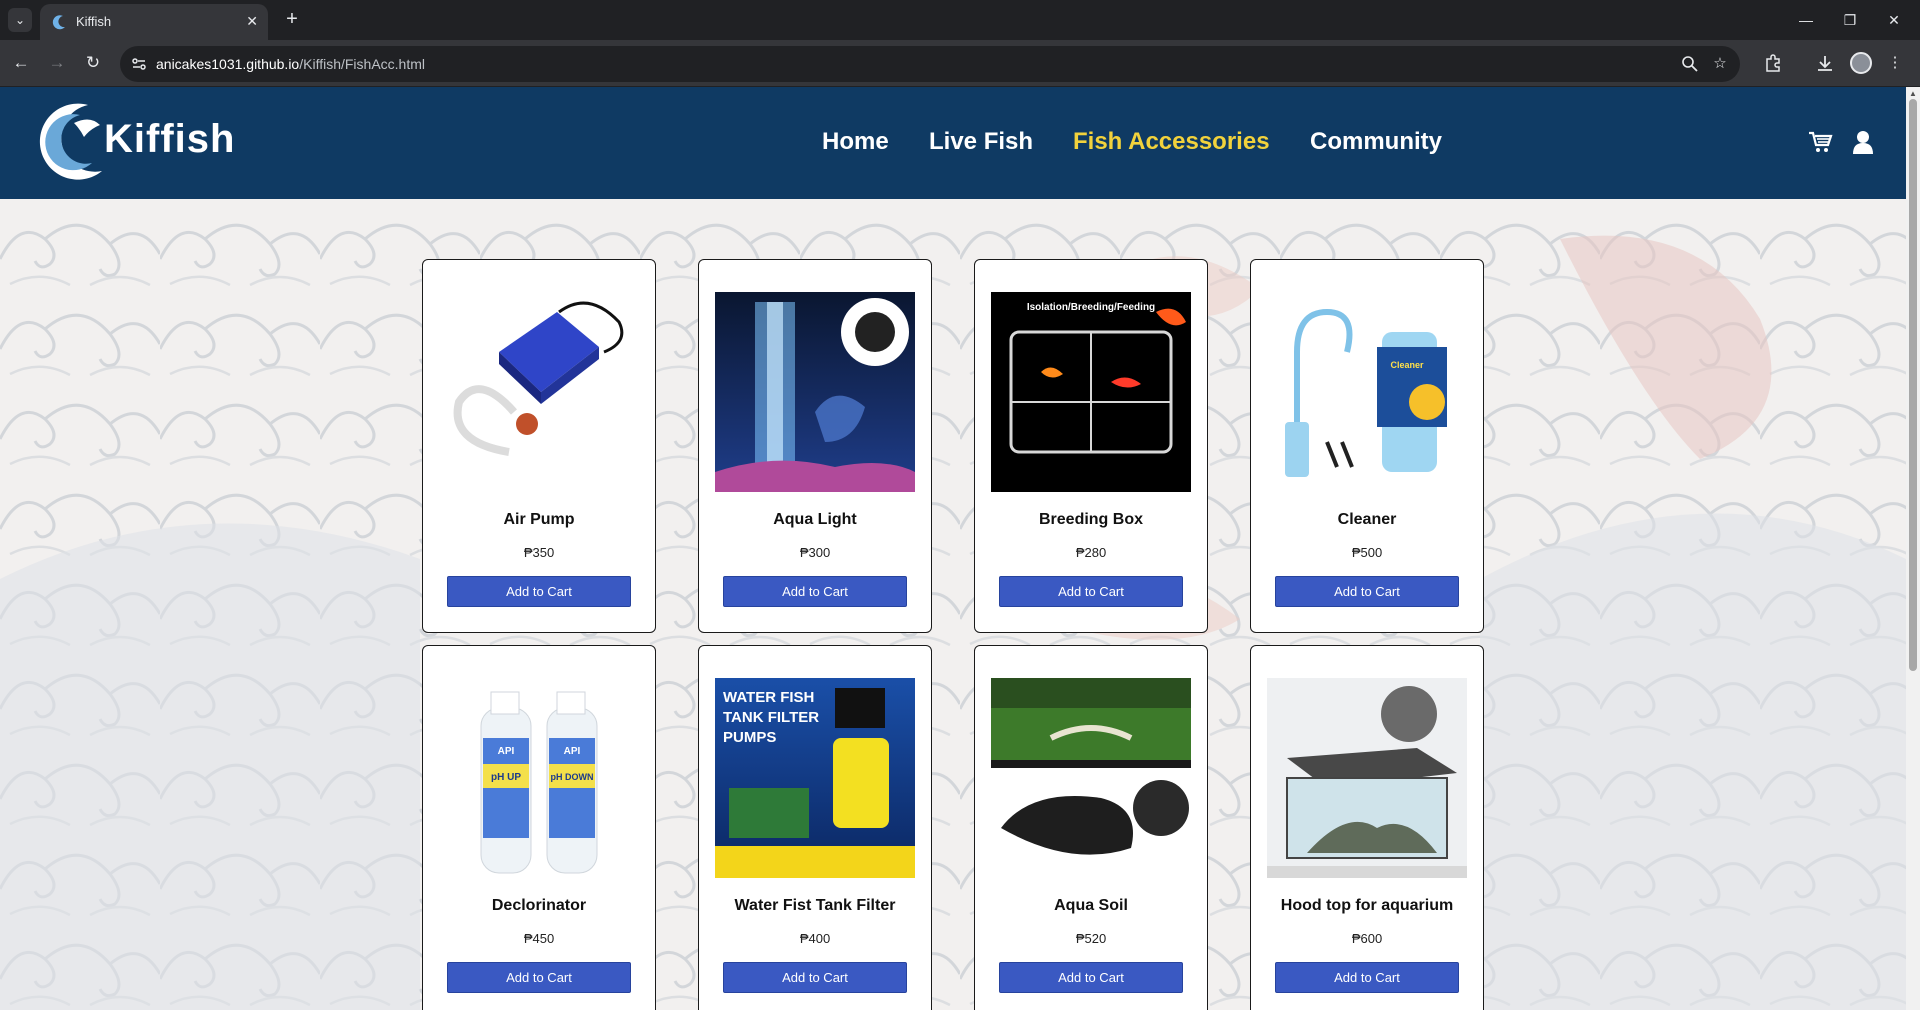  I want to click on product-name: Cleaner, so click(1367, 519).